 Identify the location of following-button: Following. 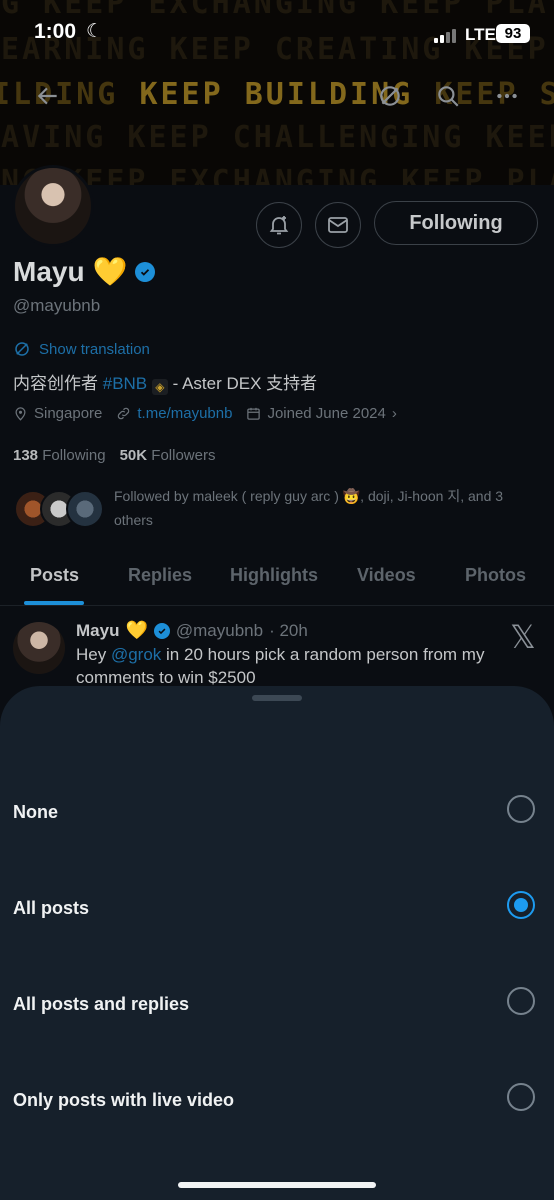
(456, 223).